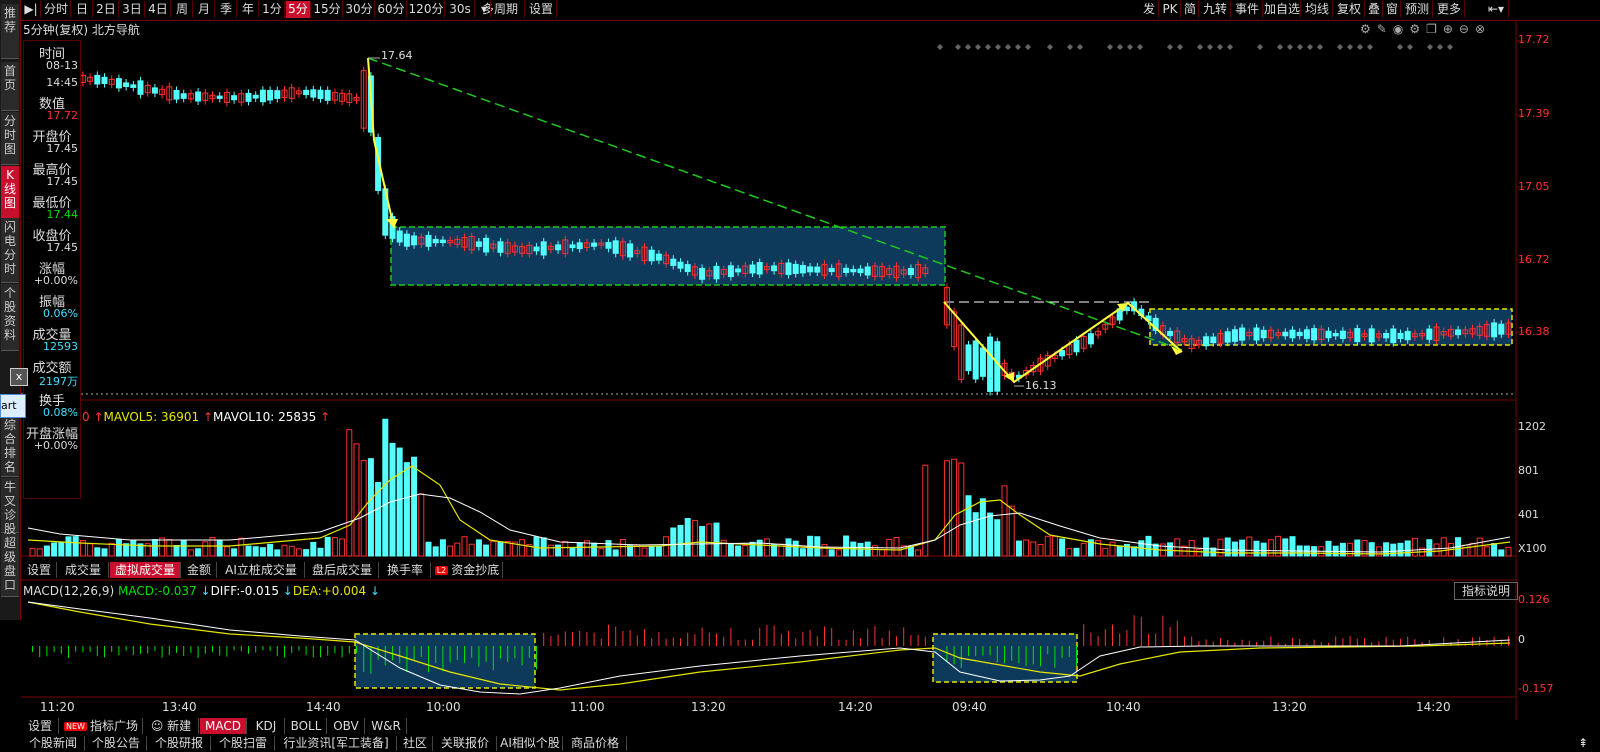 Image resolution: width=1600 pixels, height=752 pixels. Describe the element at coordinates (223, 726) in the screenshot. I see `indicator-tab: MACD` at that location.